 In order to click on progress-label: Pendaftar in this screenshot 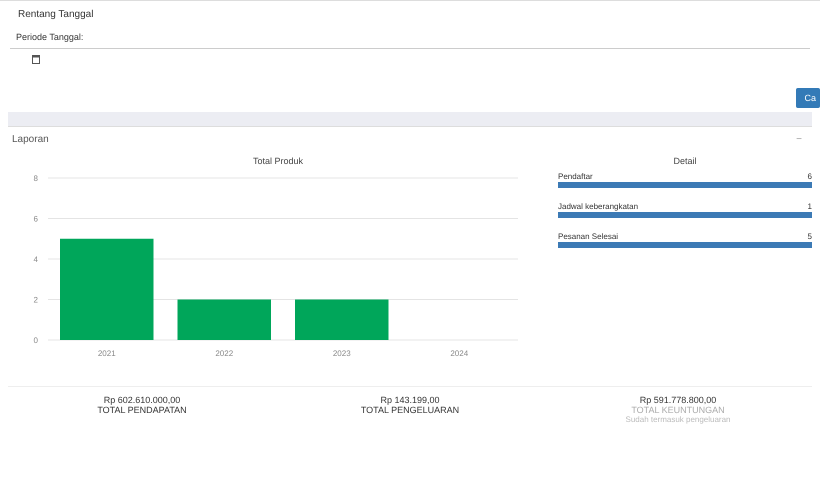, I will do `click(575, 176)`.